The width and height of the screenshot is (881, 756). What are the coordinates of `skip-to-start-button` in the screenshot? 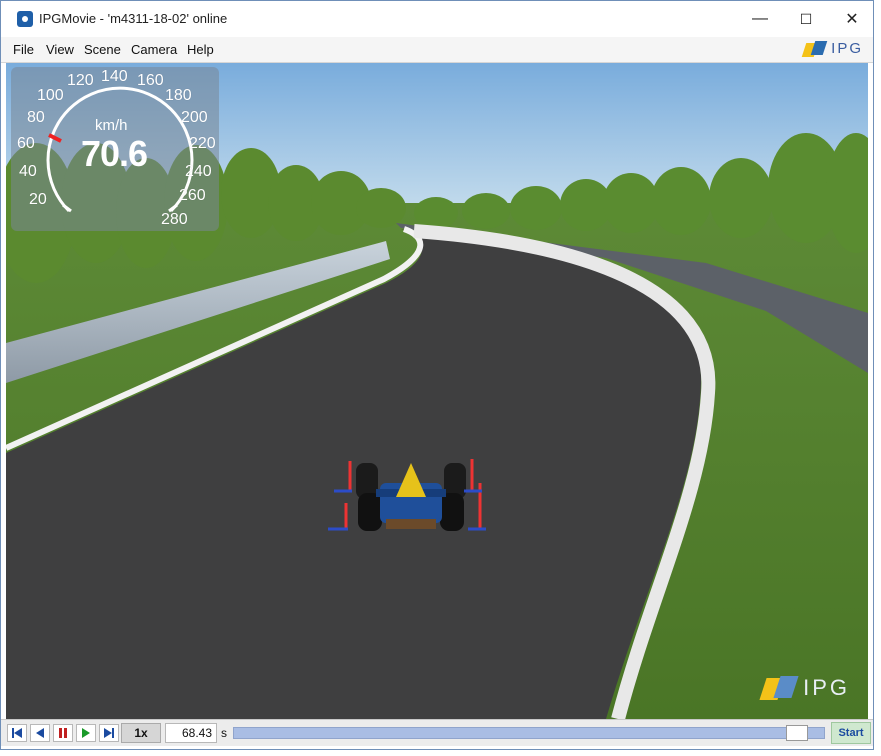 It's located at (17, 733).